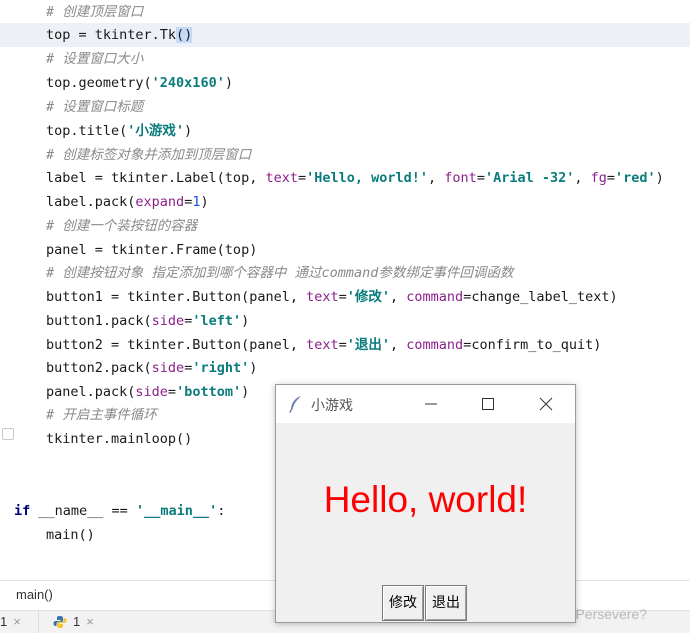 The height and width of the screenshot is (633, 690). I want to click on code-string: 'right', so click(221, 368).